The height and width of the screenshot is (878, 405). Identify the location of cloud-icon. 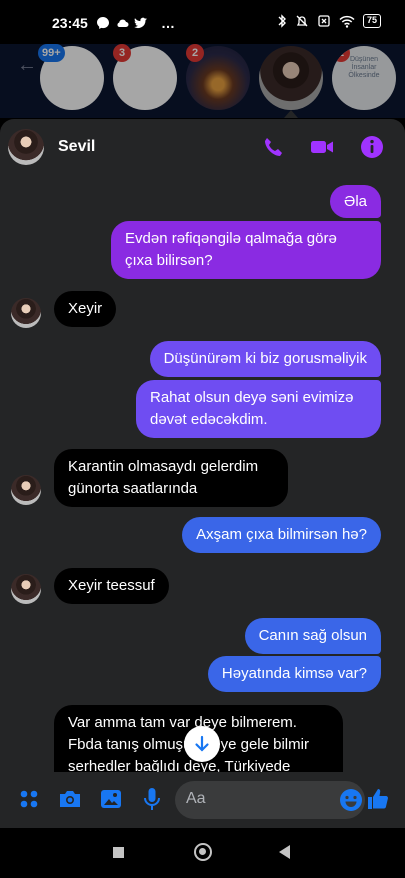
(123, 23).